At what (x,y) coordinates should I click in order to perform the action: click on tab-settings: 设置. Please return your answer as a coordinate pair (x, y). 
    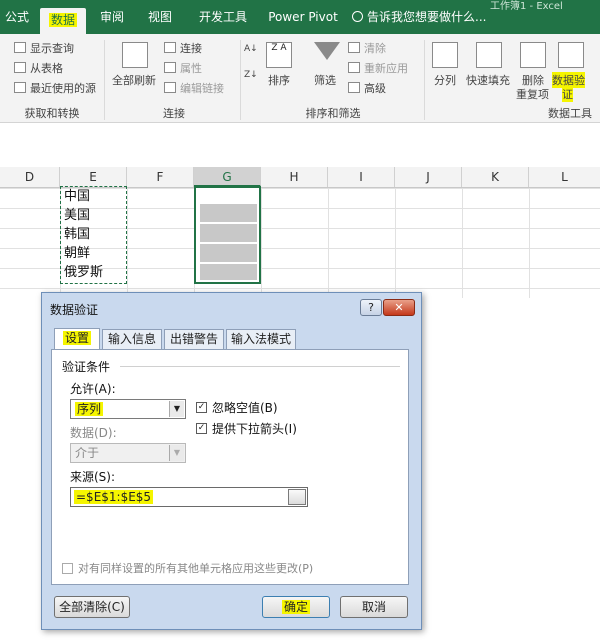
    Looking at the image, I should click on (77, 339).